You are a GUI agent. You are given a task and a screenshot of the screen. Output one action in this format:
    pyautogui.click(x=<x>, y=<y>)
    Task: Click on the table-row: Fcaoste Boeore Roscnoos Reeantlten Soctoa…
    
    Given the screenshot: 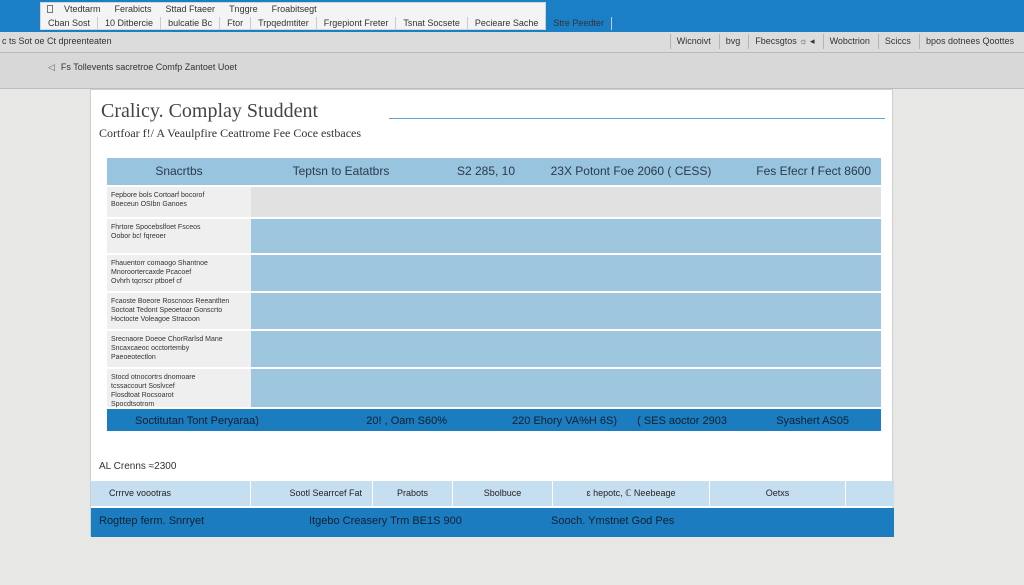 What is the action you would take?
    pyautogui.click(x=494, y=310)
    